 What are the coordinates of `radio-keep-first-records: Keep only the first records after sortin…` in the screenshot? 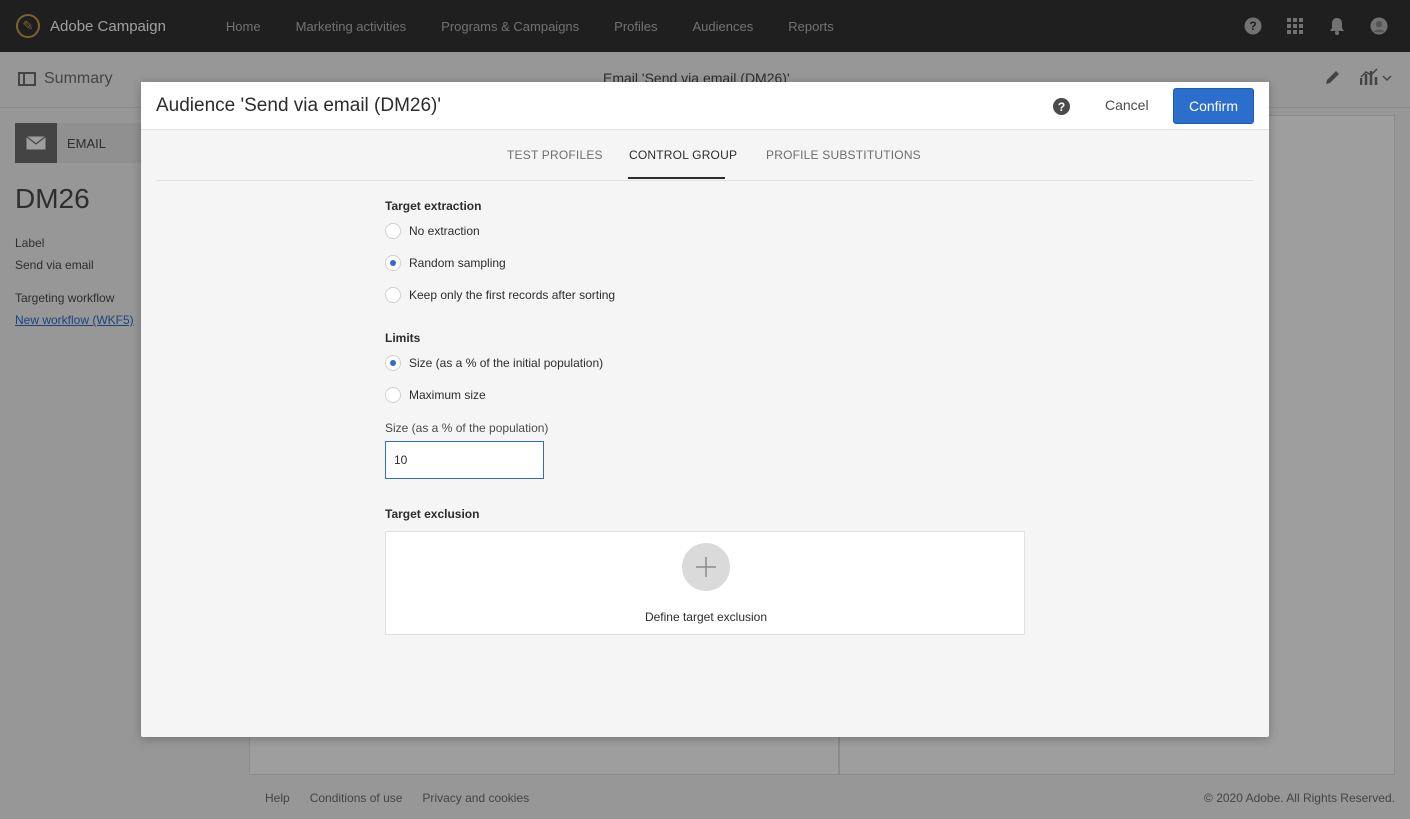 It's located at (500, 295).